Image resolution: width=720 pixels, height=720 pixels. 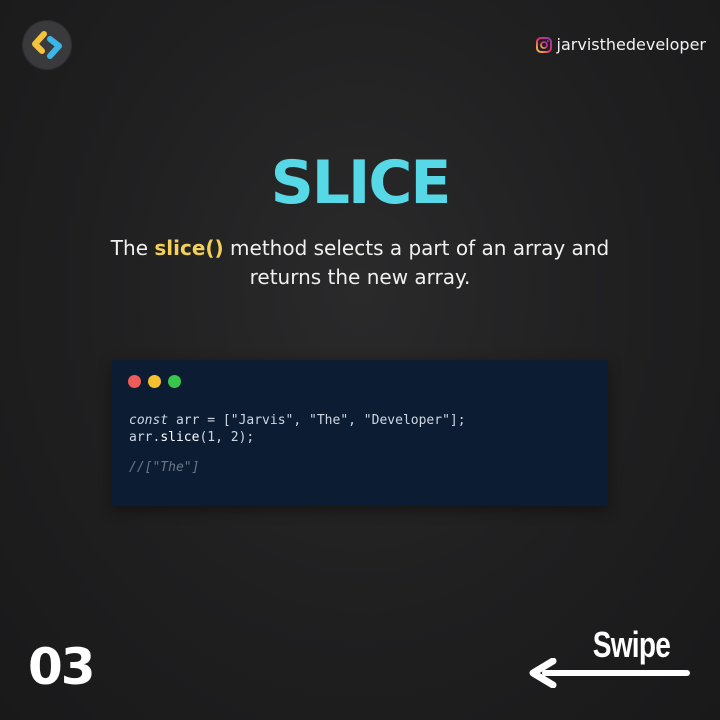 I want to click on minimize-dot-icon, so click(x=154, y=381).